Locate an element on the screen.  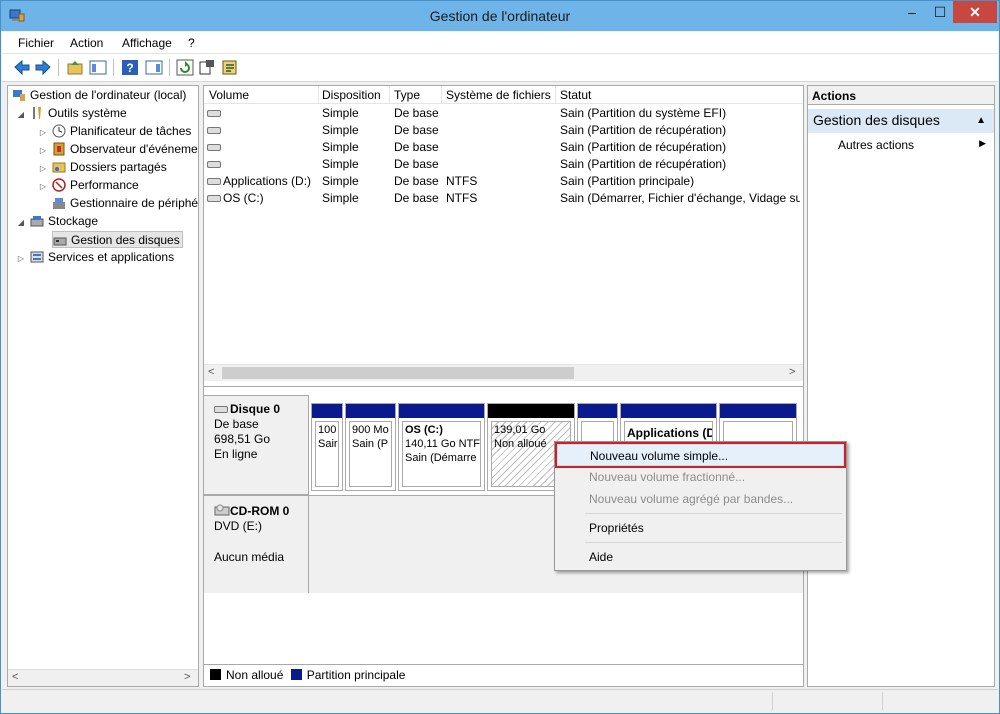
menu-action: Action is located at coordinates (86, 43).